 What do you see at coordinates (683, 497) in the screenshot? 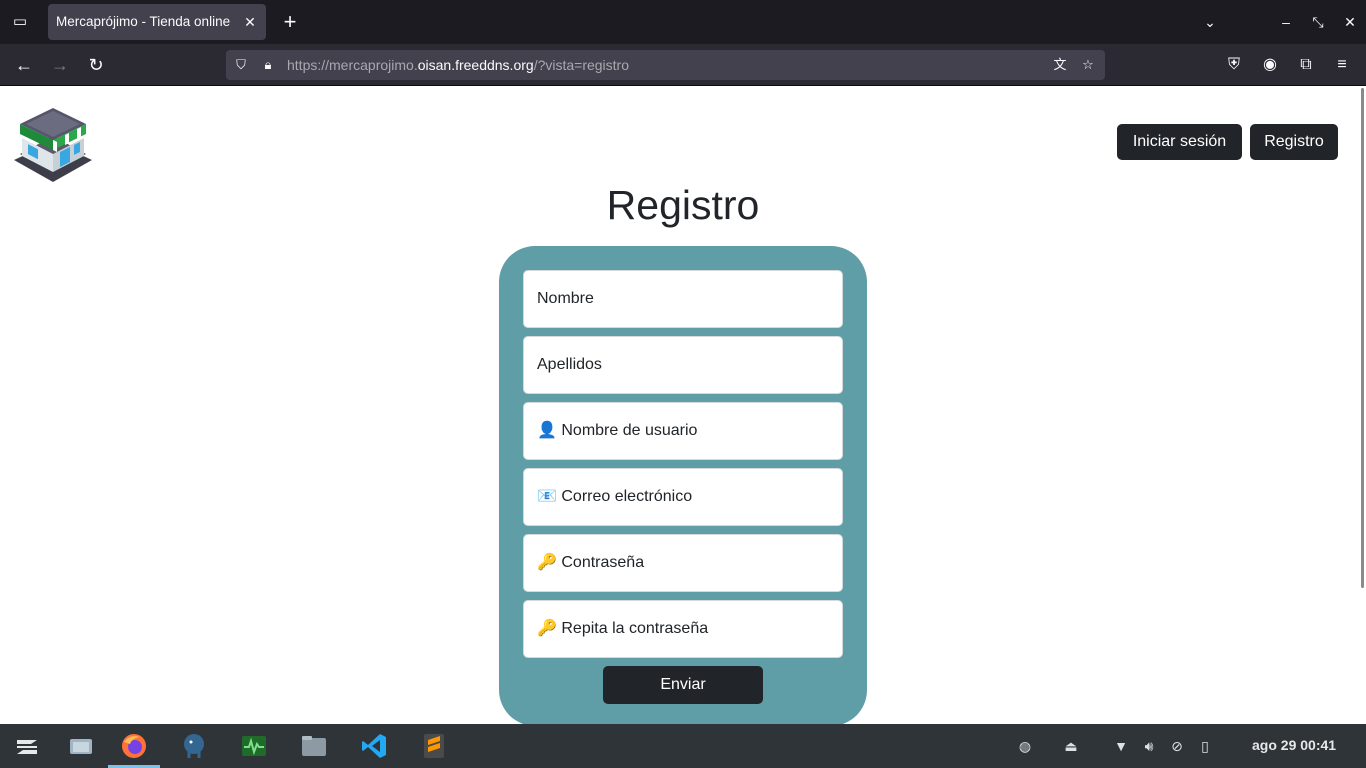
I see `email-field: 📧 Correo electrónico` at bounding box center [683, 497].